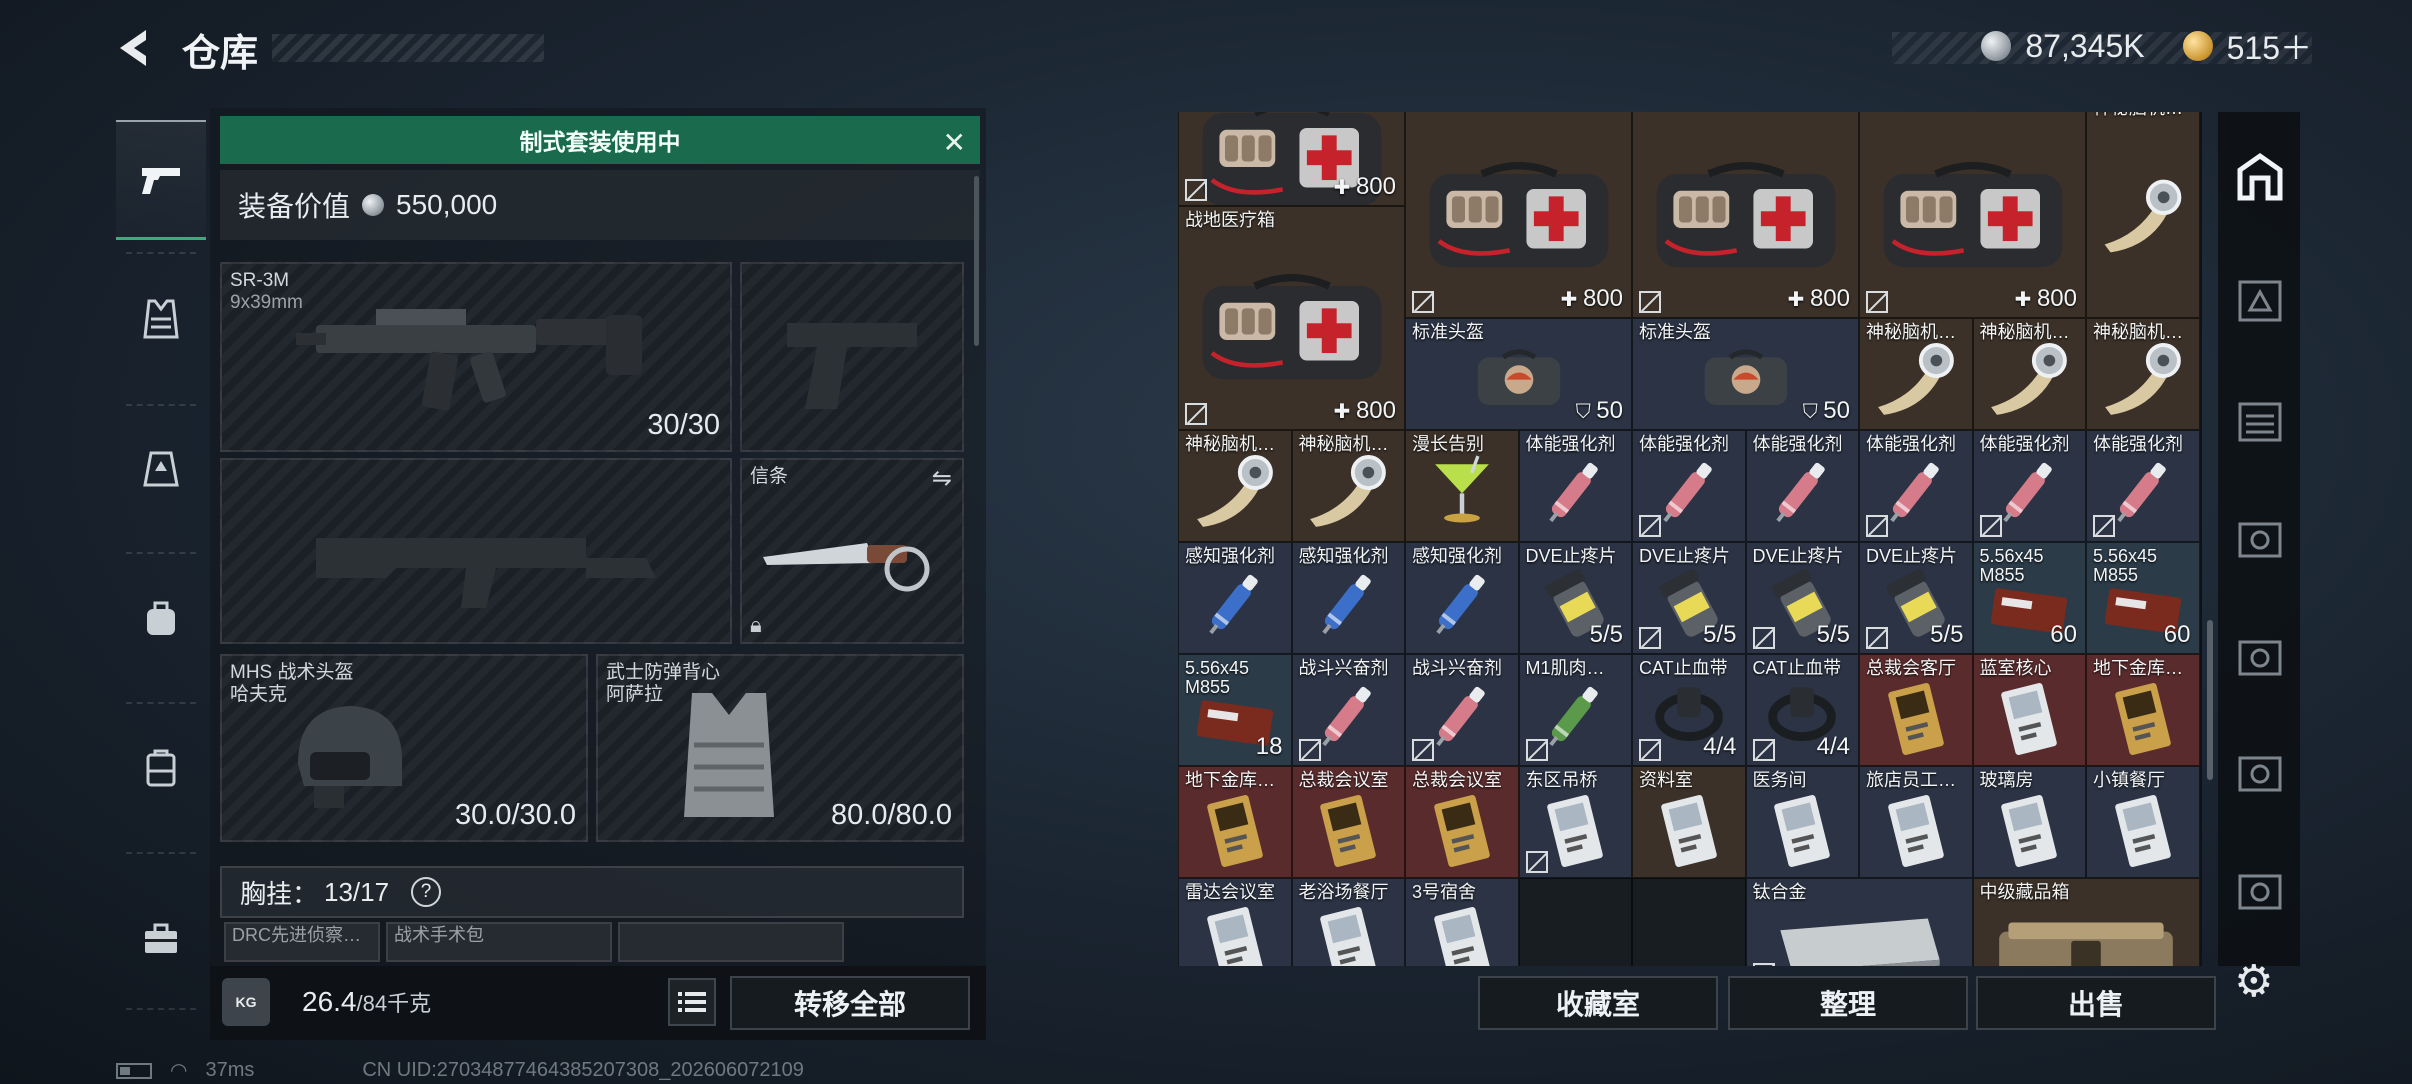 The height and width of the screenshot is (1084, 2412). Describe the element at coordinates (2253, 981) in the screenshot. I see `settings-gear-icon: ⚙` at that location.